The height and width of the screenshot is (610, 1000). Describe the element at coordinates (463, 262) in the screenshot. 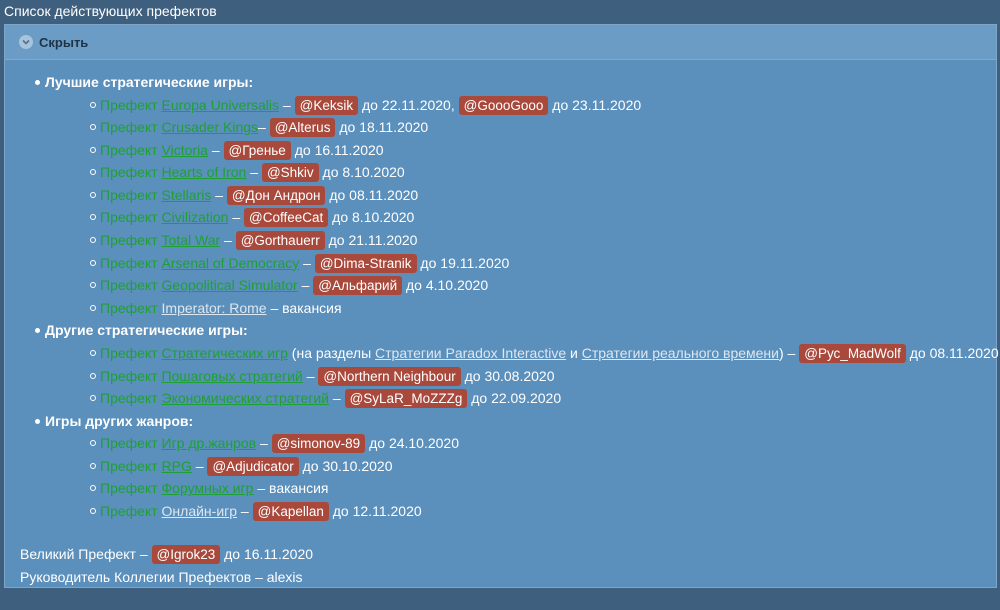

I see `until-date: до 19.11.2020` at that location.